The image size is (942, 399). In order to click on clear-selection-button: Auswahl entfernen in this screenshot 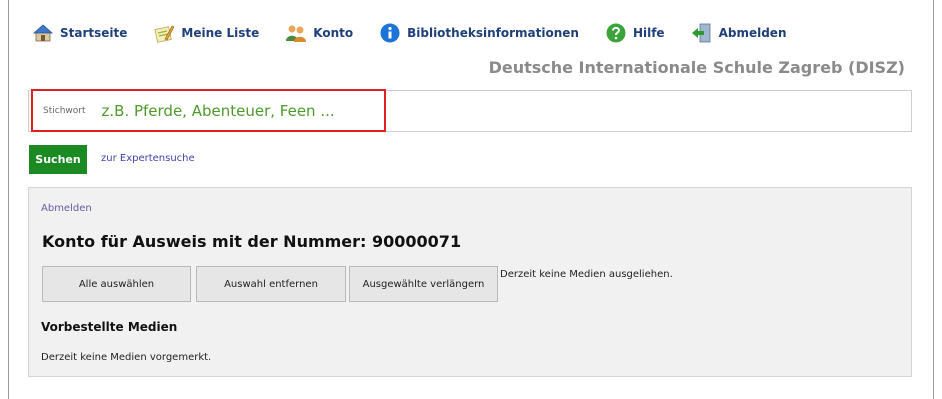, I will do `click(271, 284)`.